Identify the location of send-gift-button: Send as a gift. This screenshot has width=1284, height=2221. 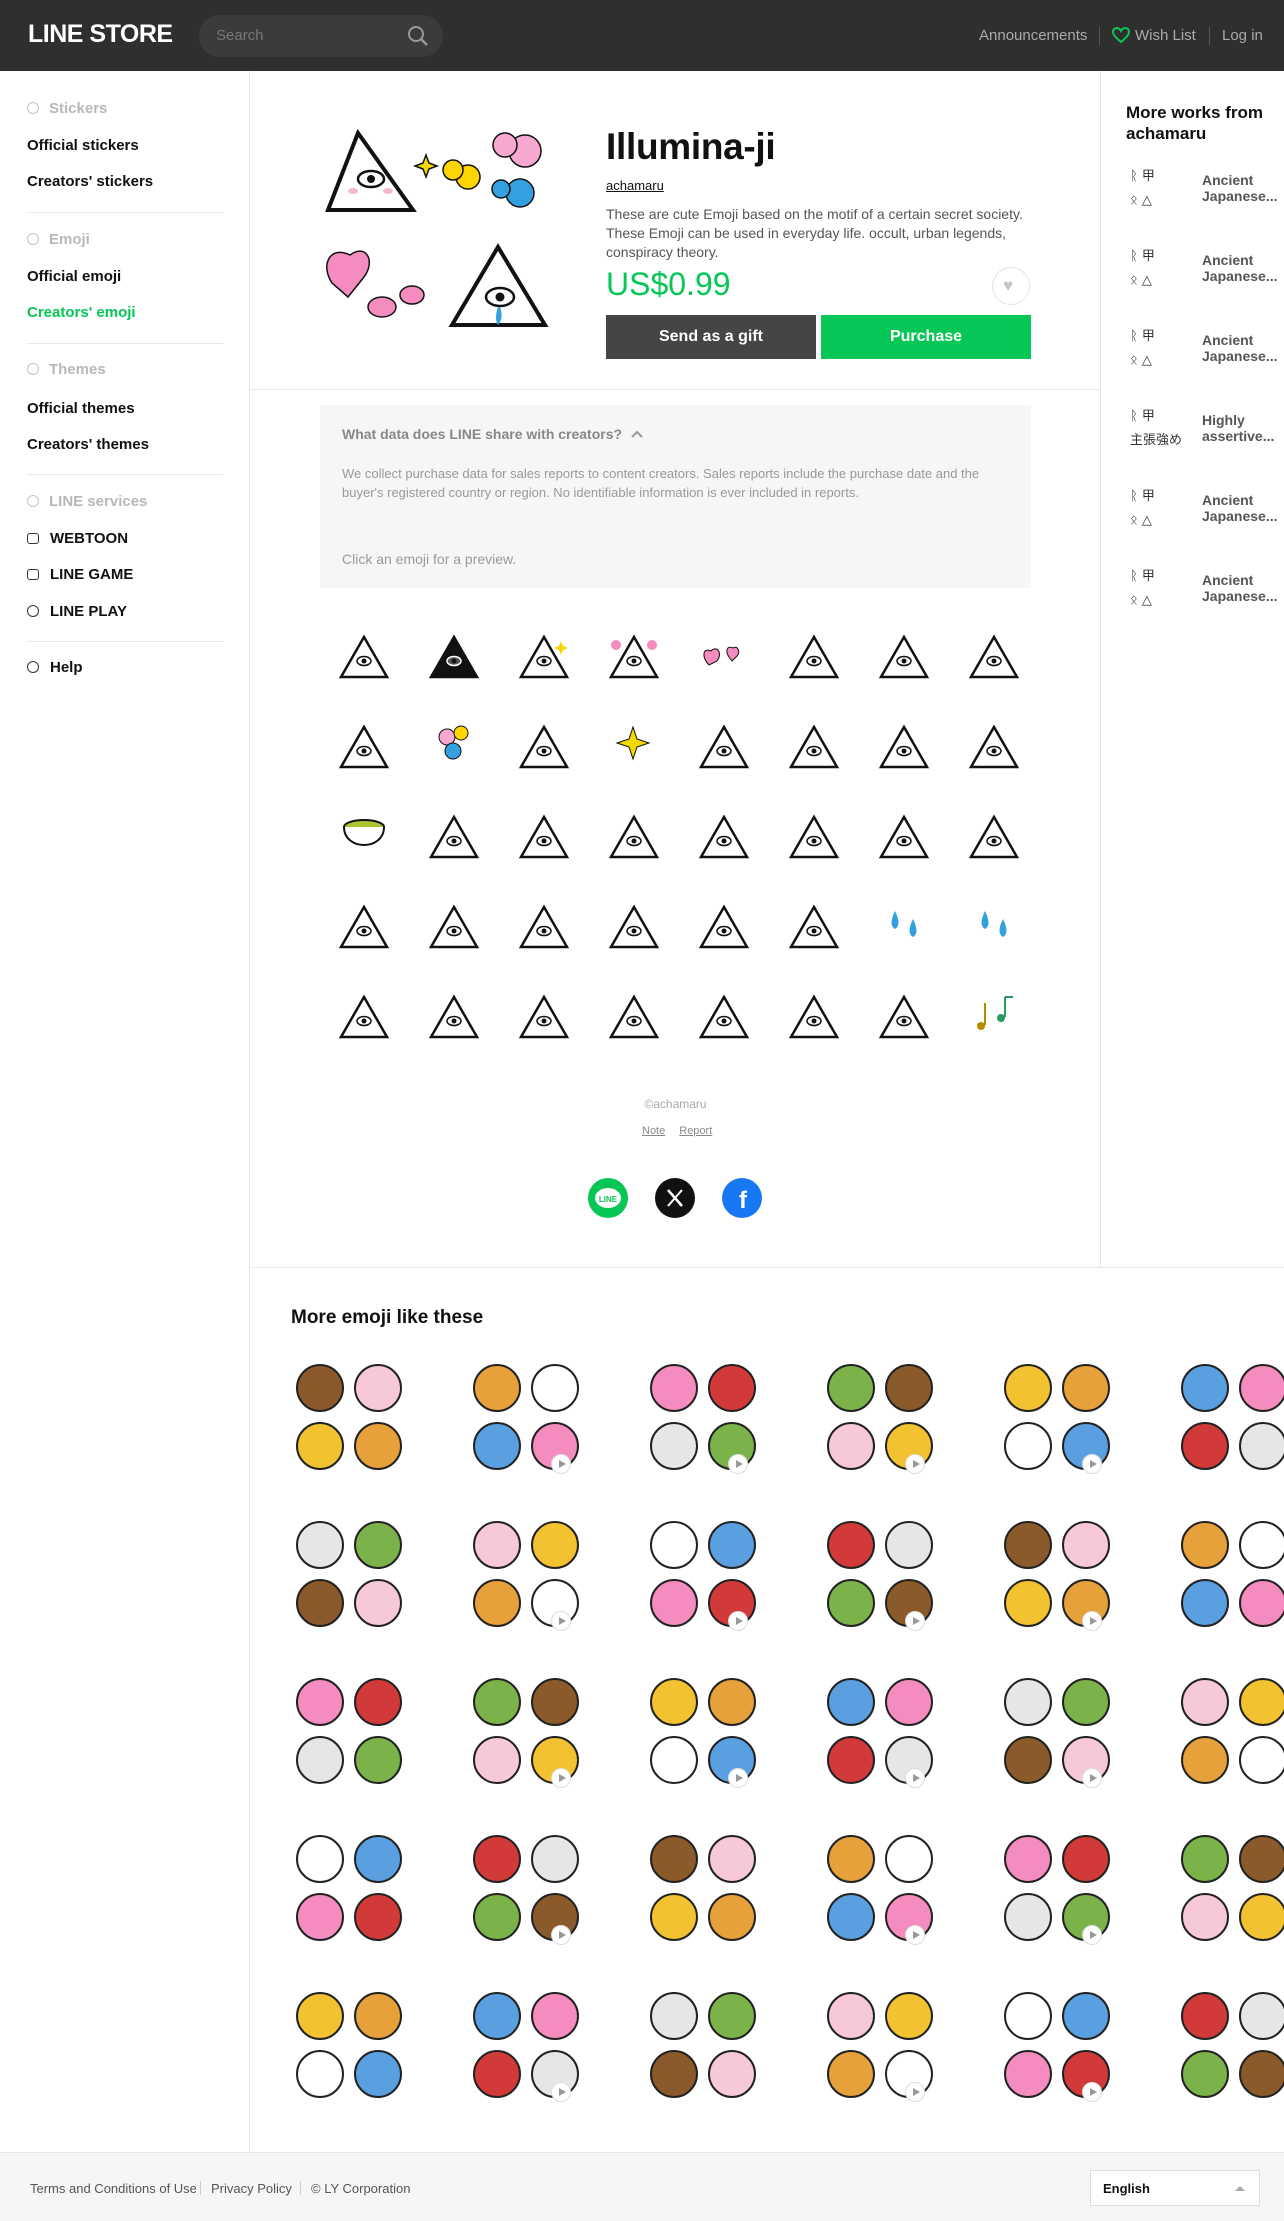
(711, 337).